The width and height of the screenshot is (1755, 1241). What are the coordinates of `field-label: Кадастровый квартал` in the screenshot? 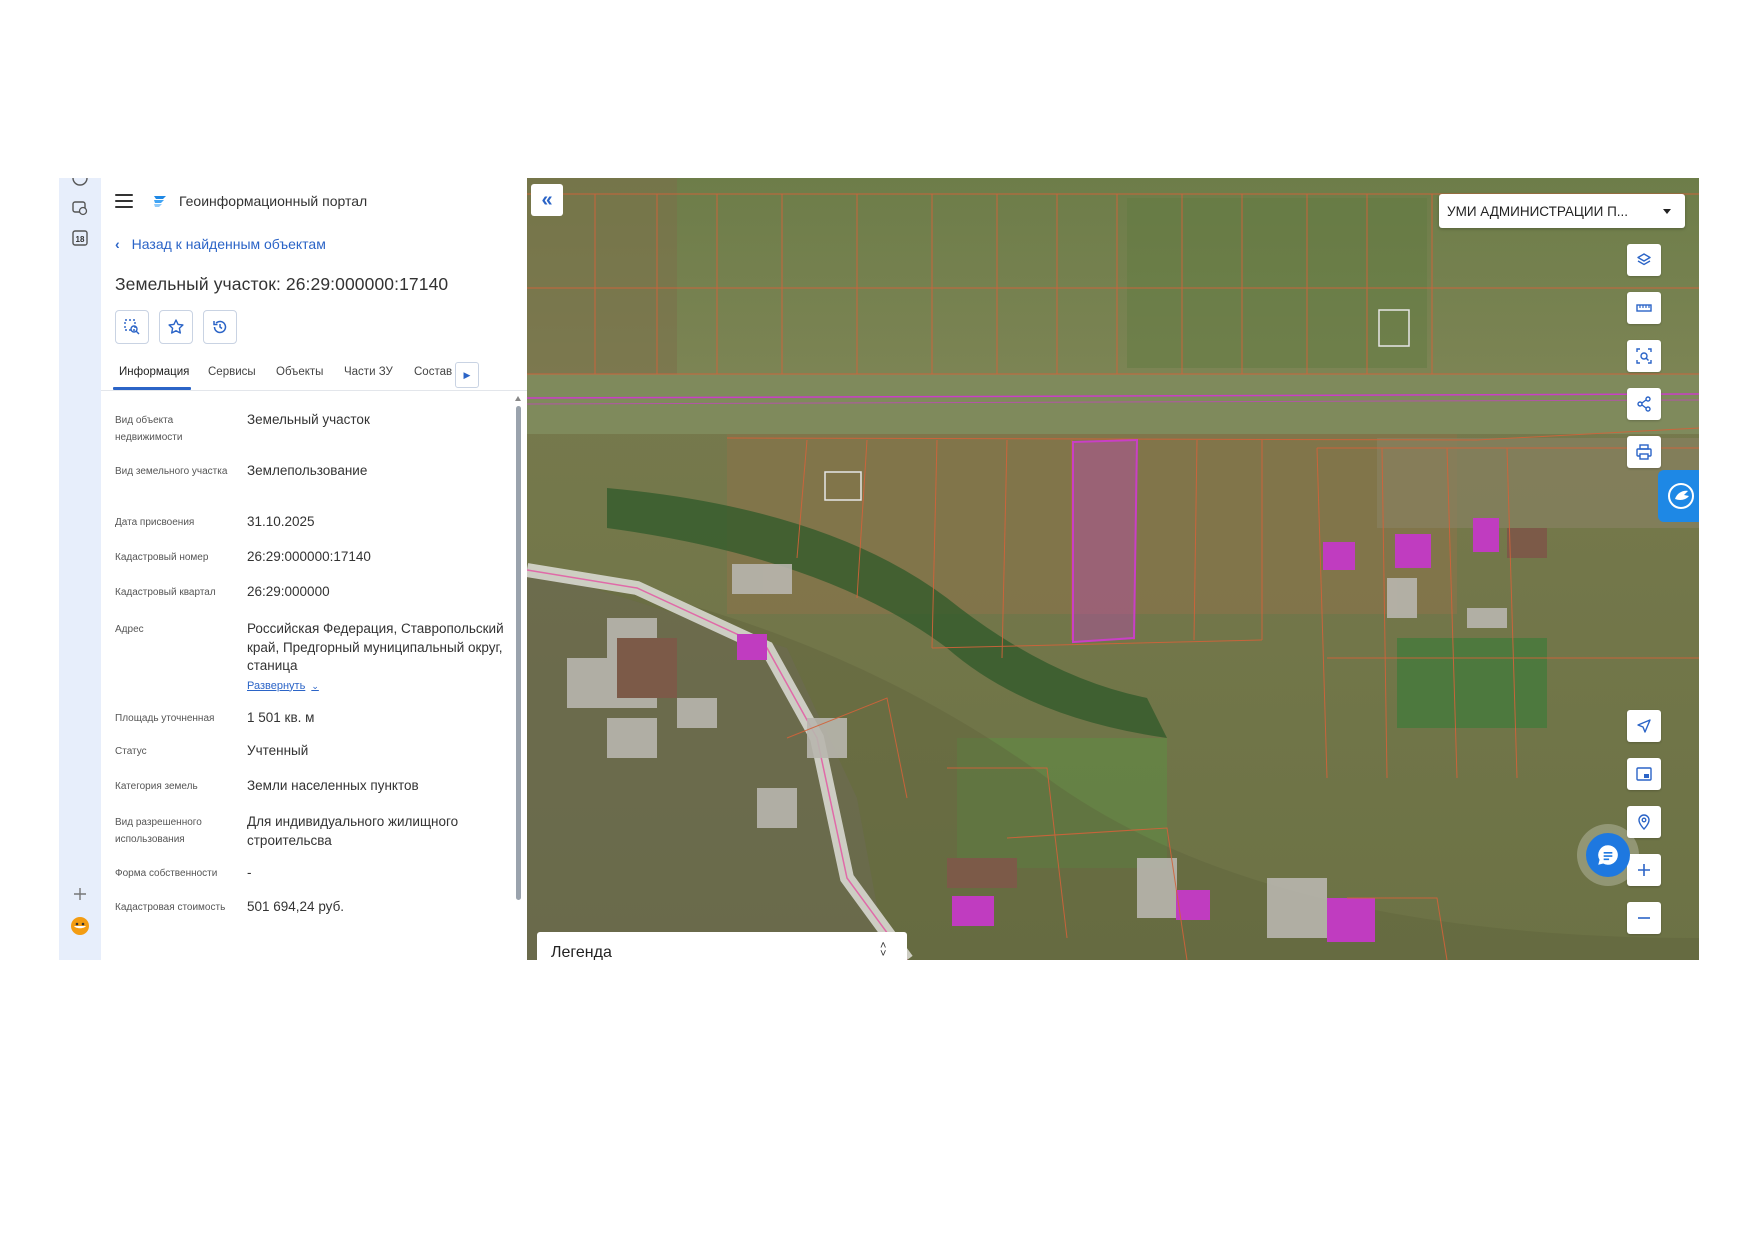 It's located at (165, 592).